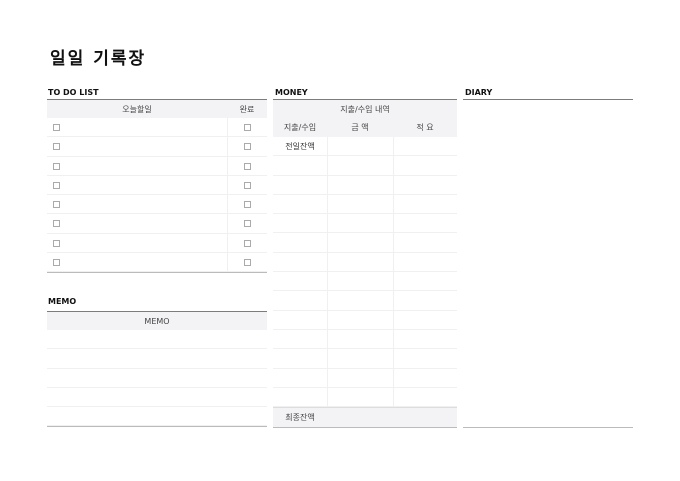 The image size is (680, 481). Describe the element at coordinates (360, 127) in the screenshot. I see `col-amount: 금 액` at that location.